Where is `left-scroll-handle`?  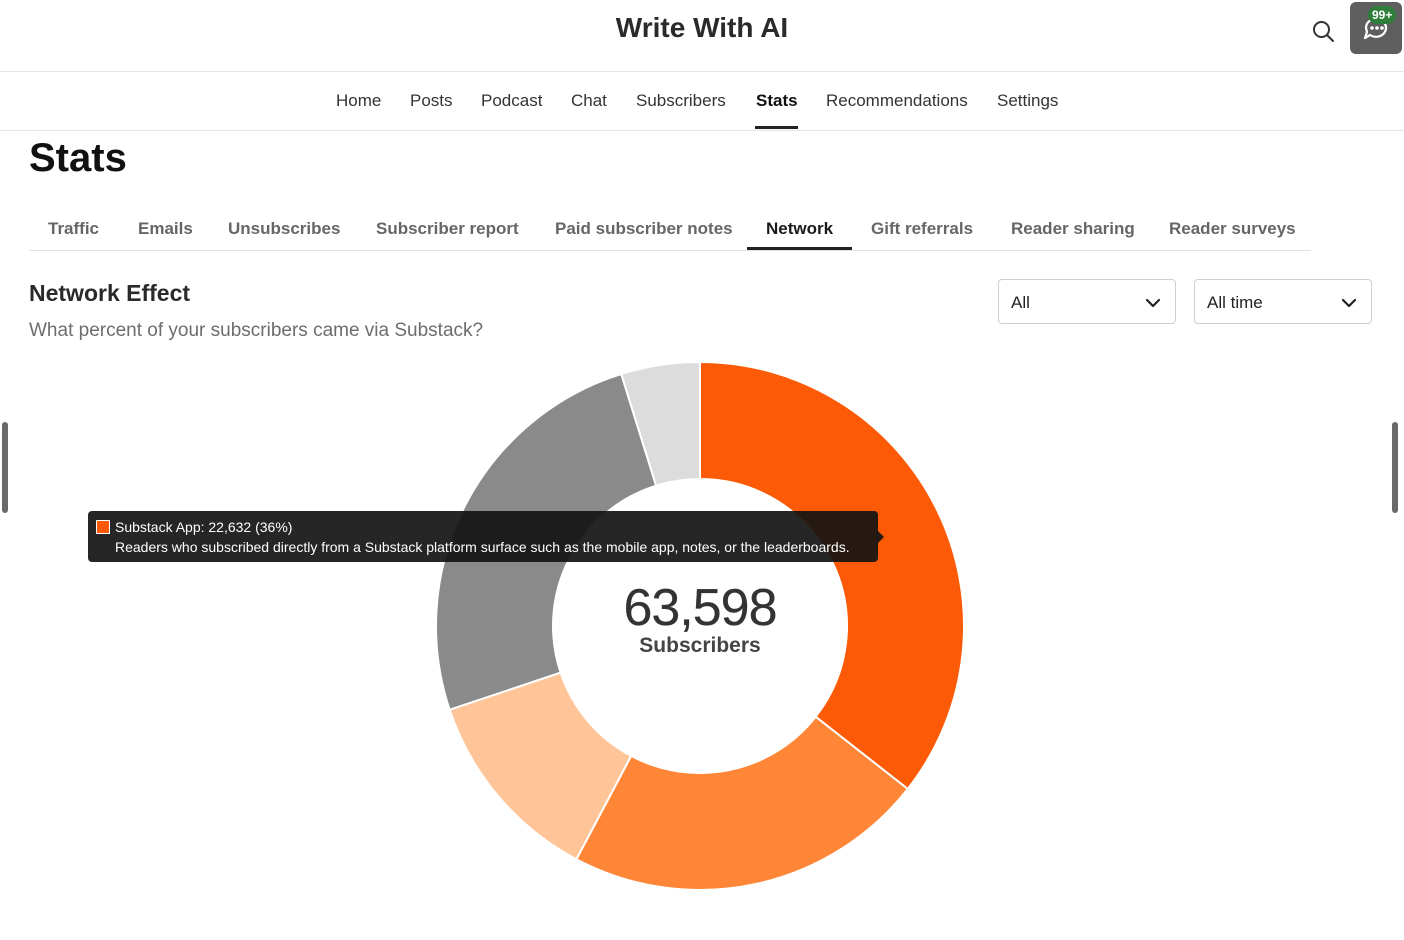 left-scroll-handle is located at coordinates (5, 467).